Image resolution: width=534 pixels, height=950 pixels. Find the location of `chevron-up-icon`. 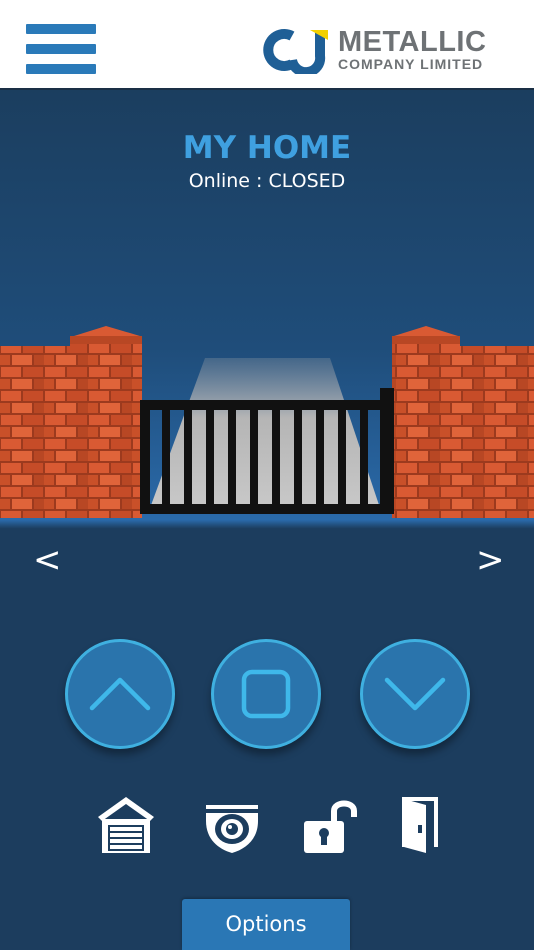

chevron-up-icon is located at coordinates (120, 694).